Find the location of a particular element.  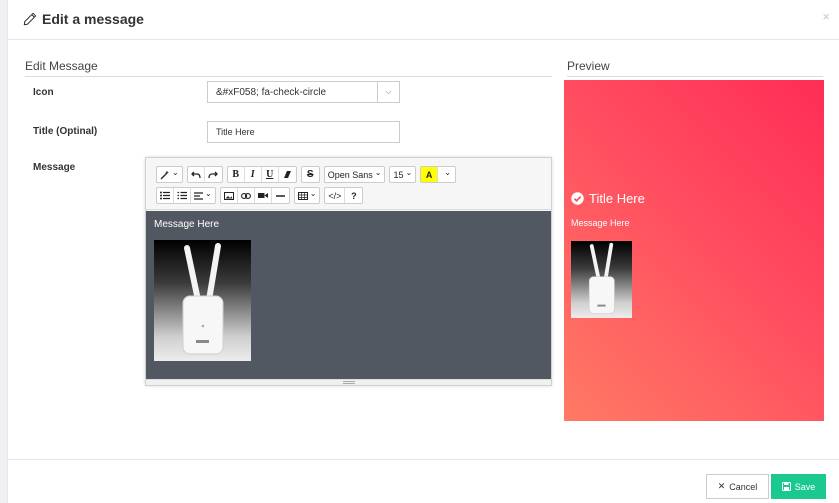

preview-title: Title Here is located at coordinates (608, 198).